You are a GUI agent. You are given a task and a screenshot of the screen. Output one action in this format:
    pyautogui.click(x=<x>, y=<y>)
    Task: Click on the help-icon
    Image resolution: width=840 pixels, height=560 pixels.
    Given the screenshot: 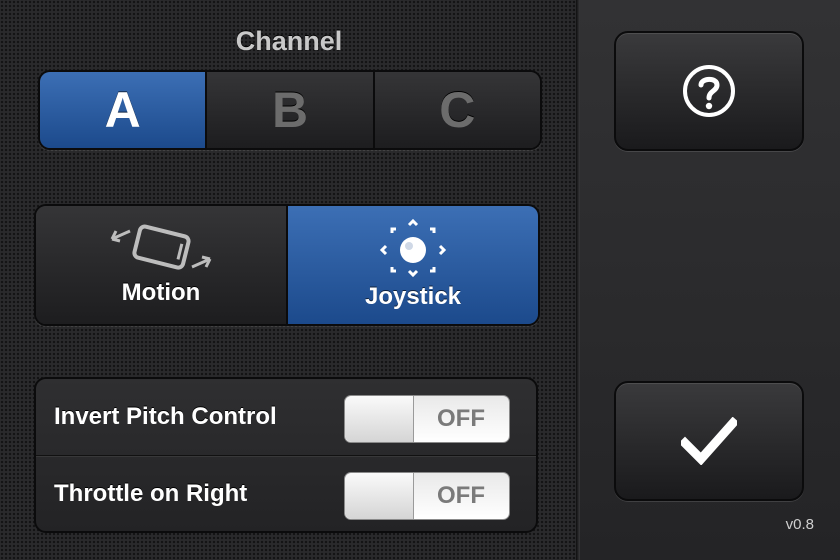 What is the action you would take?
    pyautogui.click(x=709, y=91)
    